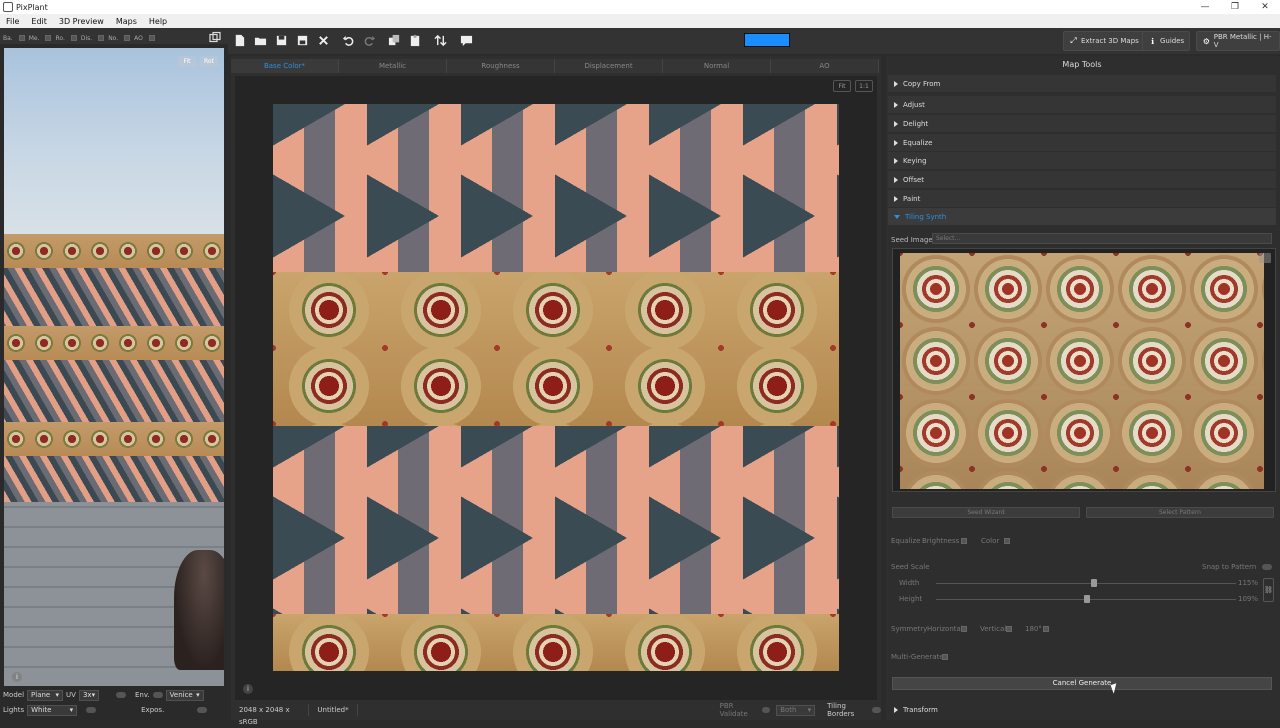 This screenshot has height=728, width=1280. I want to click on uv-select-value: 3x, so click(87, 695).